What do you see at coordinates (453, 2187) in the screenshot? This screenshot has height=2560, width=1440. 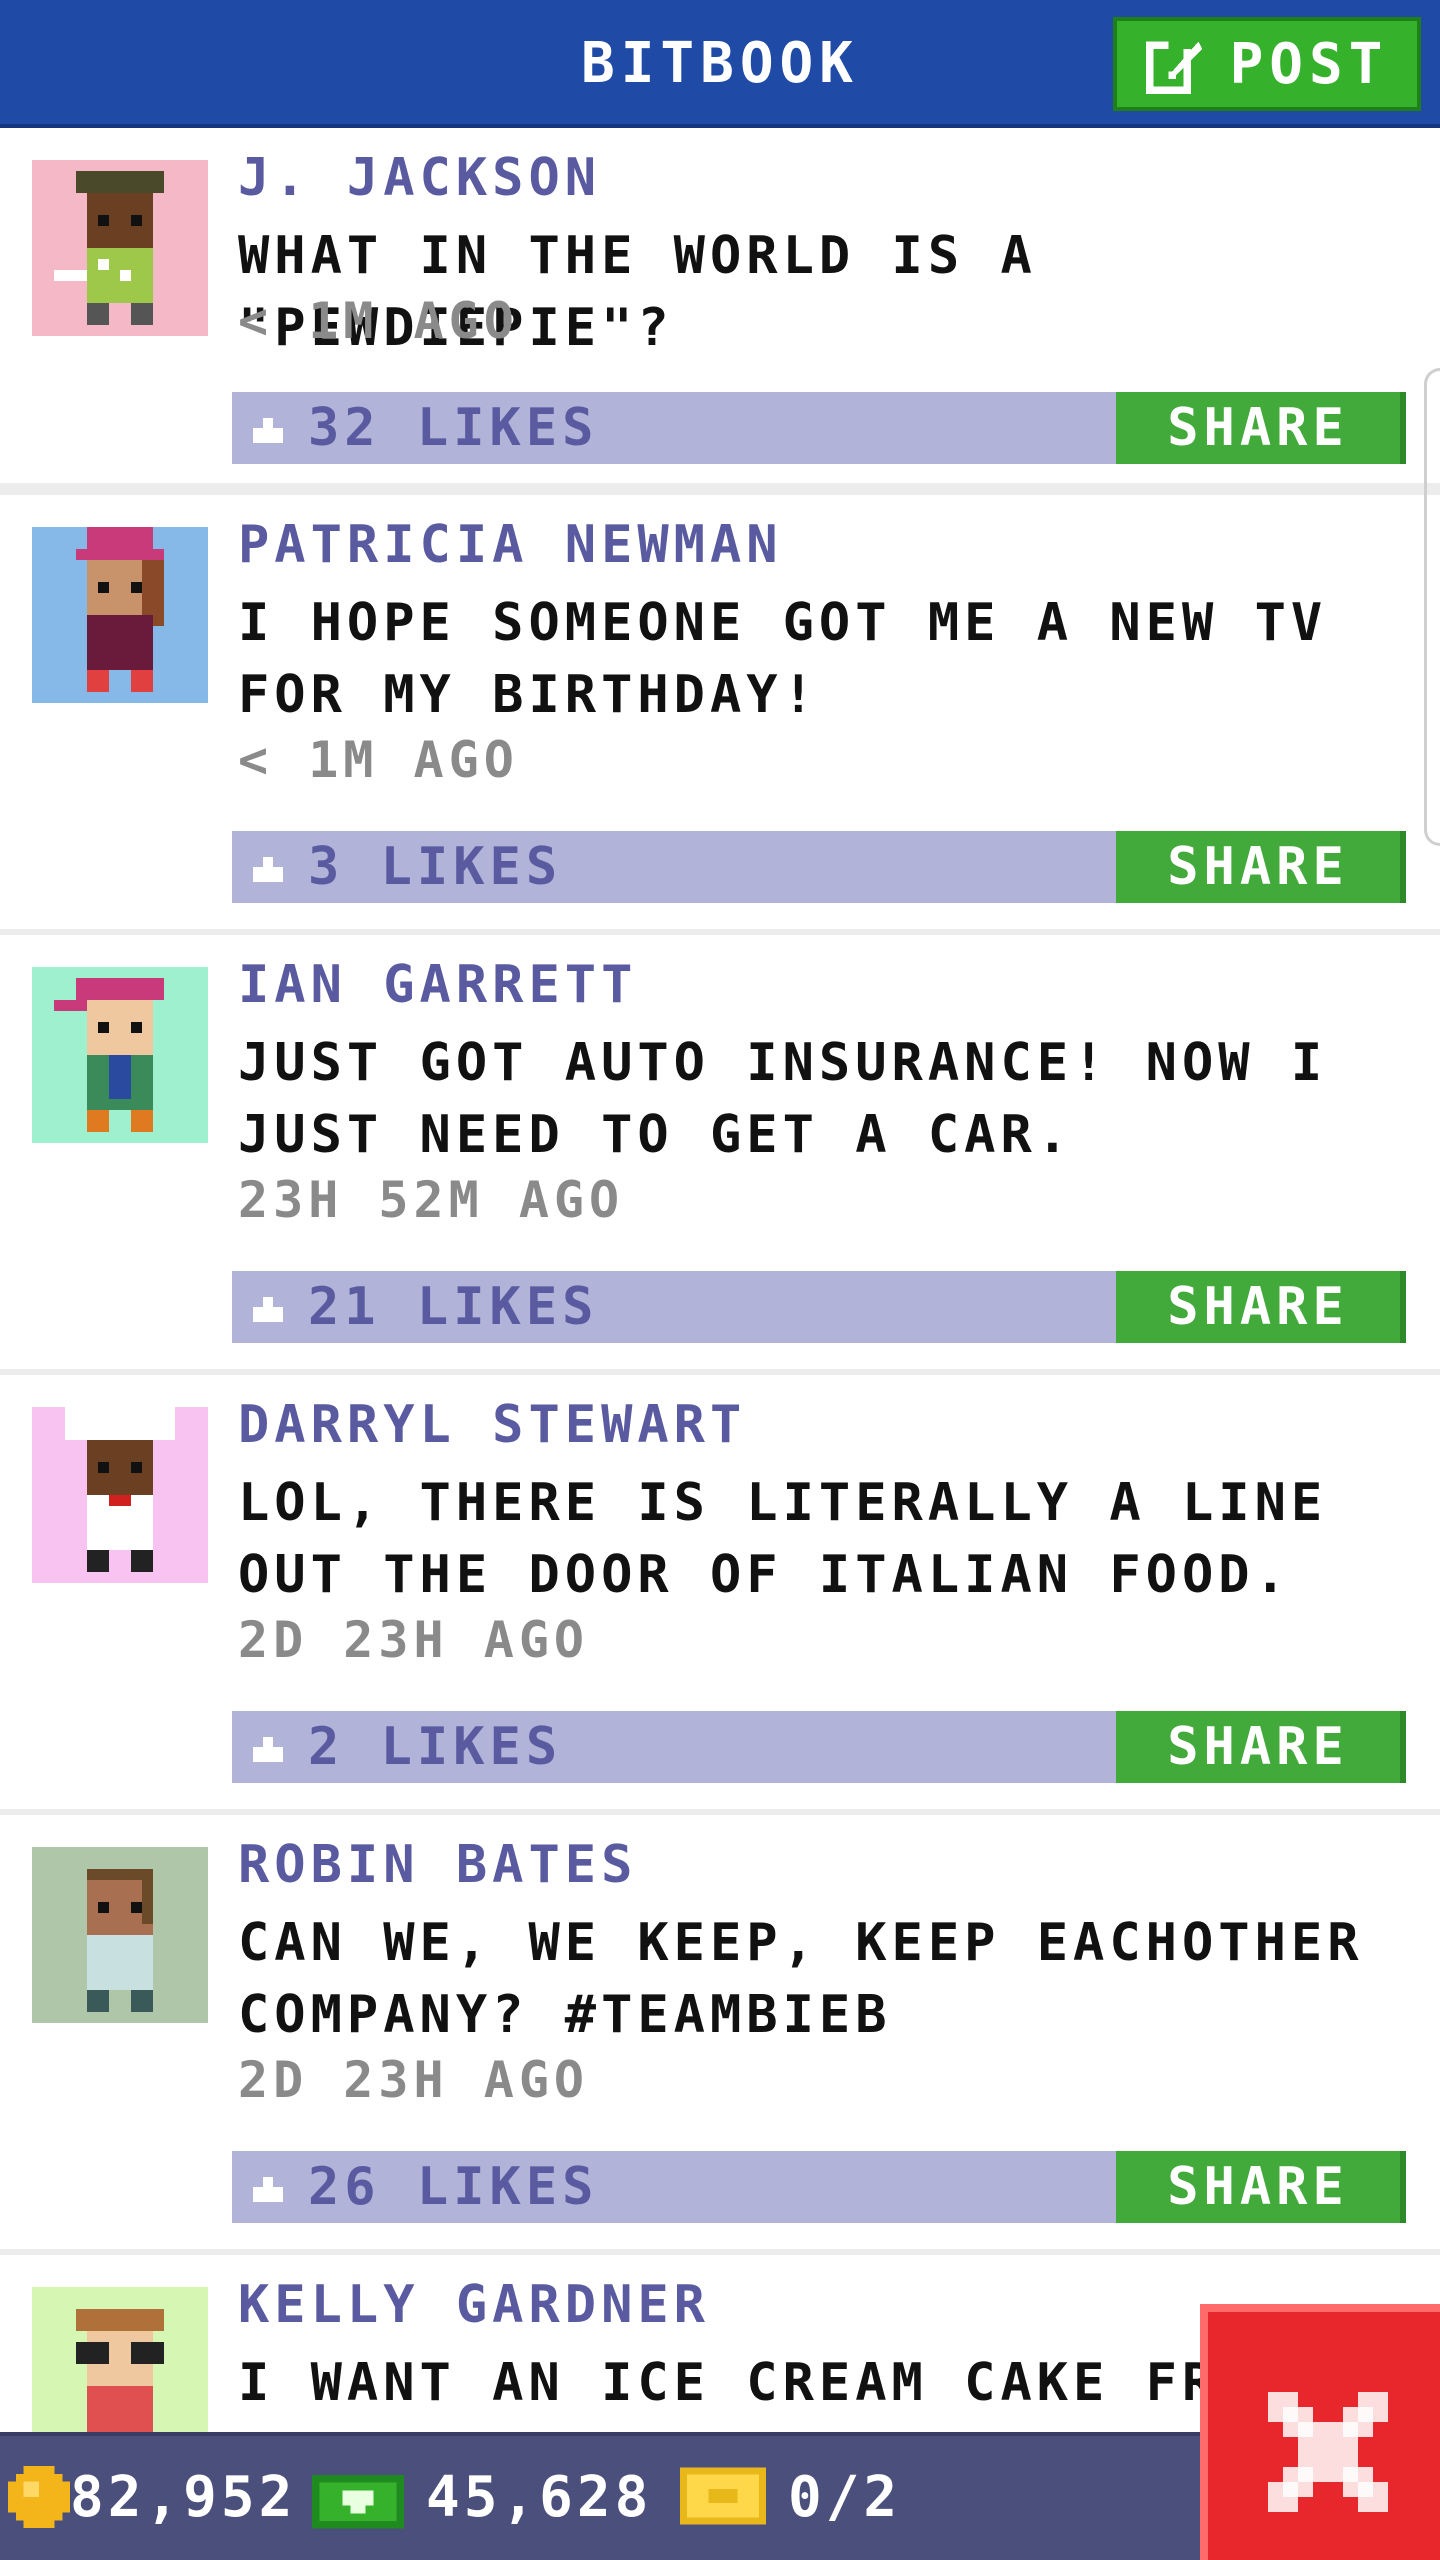 I see `likes-count: 26 LIKES` at bounding box center [453, 2187].